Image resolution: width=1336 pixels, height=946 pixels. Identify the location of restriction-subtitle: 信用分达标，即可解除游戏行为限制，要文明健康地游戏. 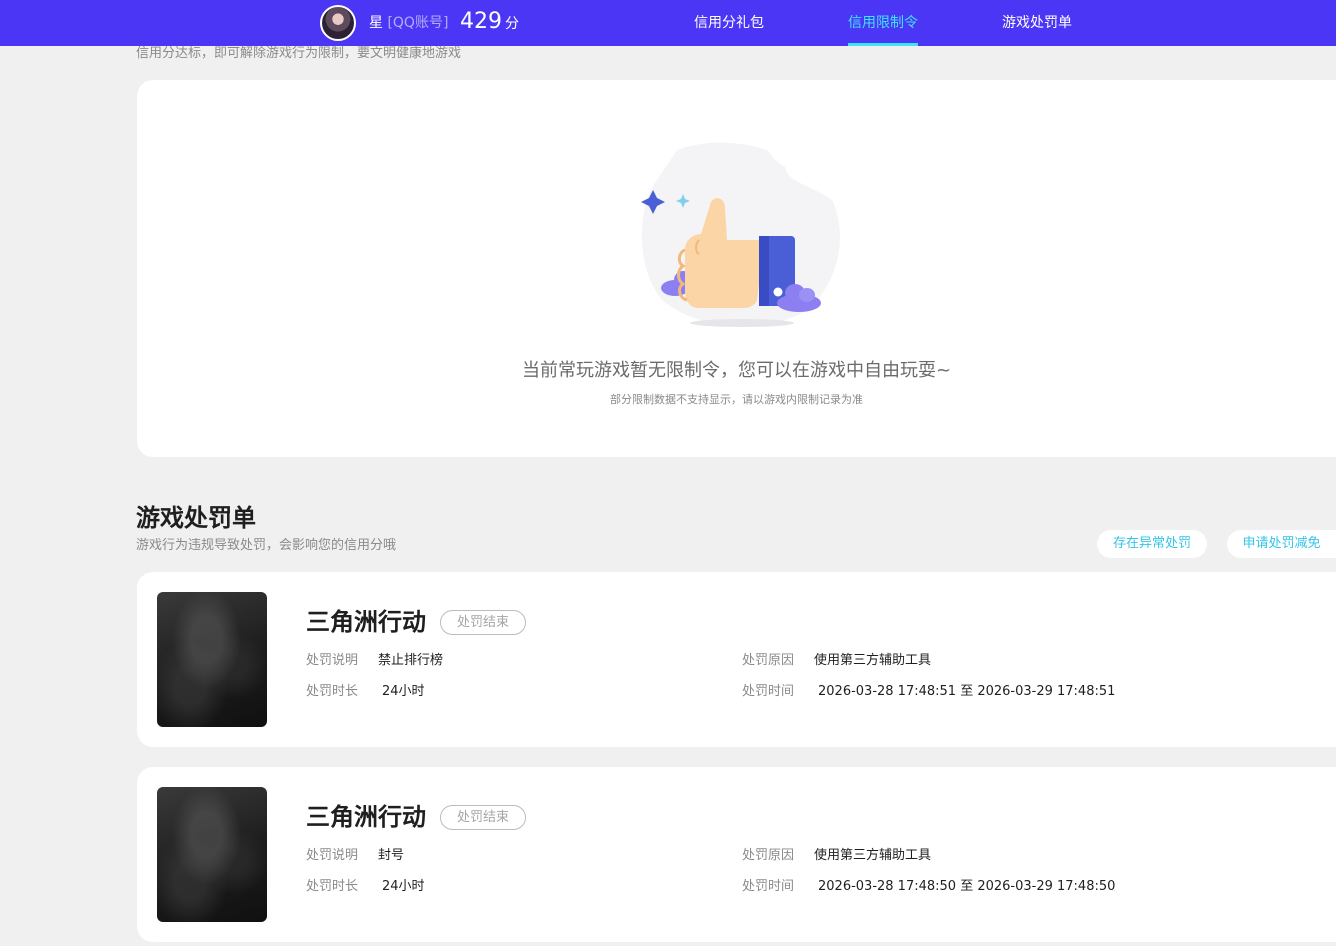
(299, 53).